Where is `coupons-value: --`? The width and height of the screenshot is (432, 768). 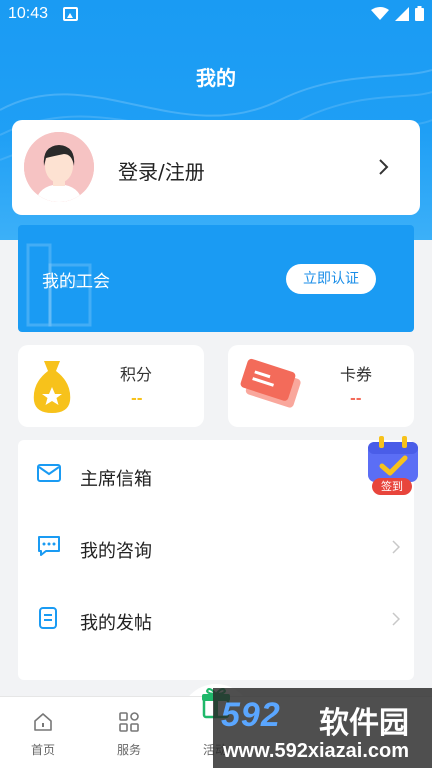
coupons-value: -- is located at coordinates (356, 399).